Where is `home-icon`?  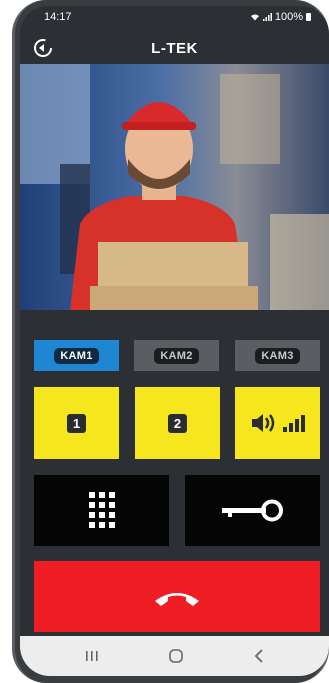
home-icon is located at coordinates (176, 656).